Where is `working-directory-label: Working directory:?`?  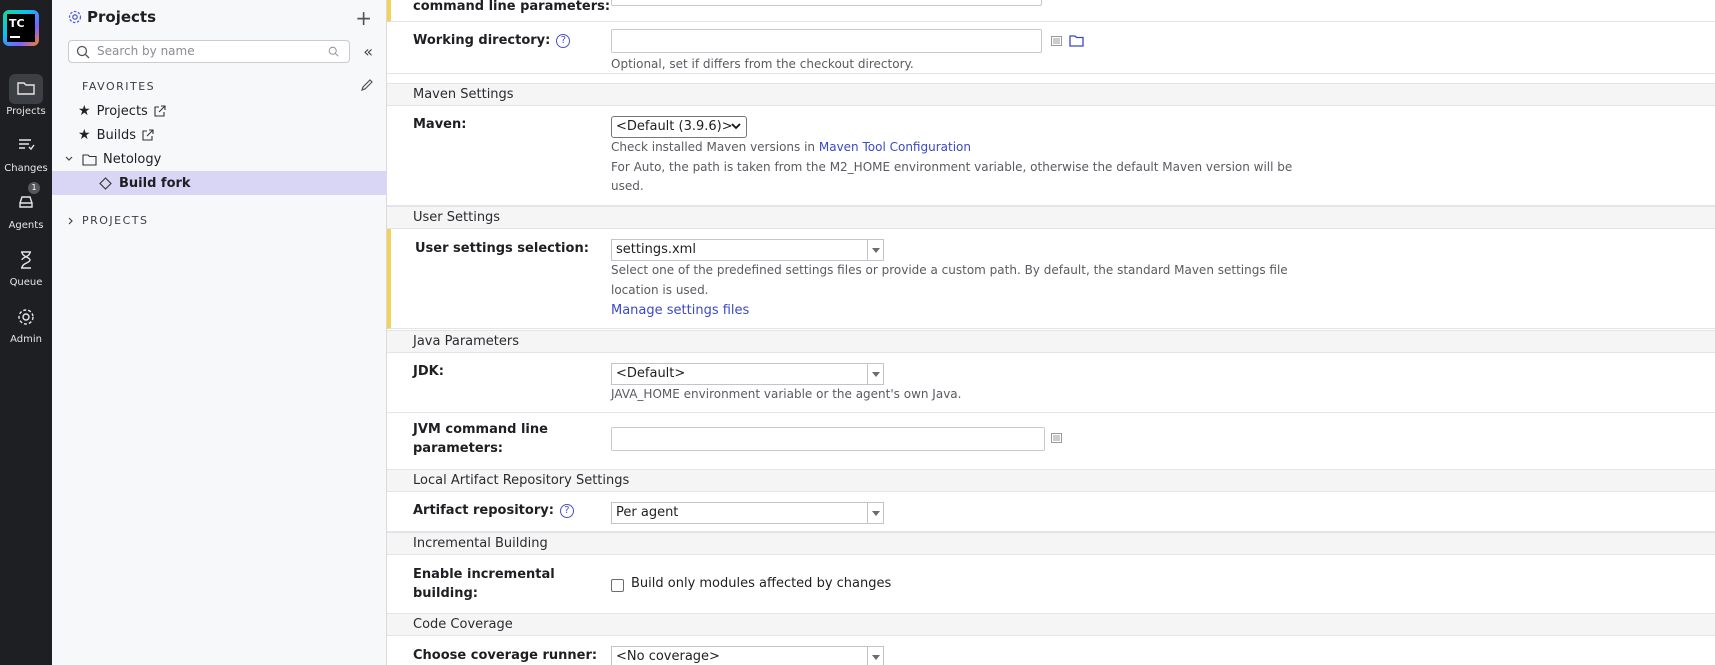
working-directory-label: Working directory:? is located at coordinates (492, 40).